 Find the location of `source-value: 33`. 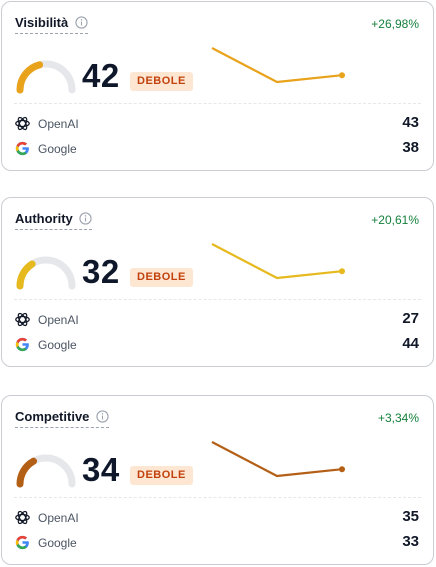

source-value: 33 is located at coordinates (410, 541).